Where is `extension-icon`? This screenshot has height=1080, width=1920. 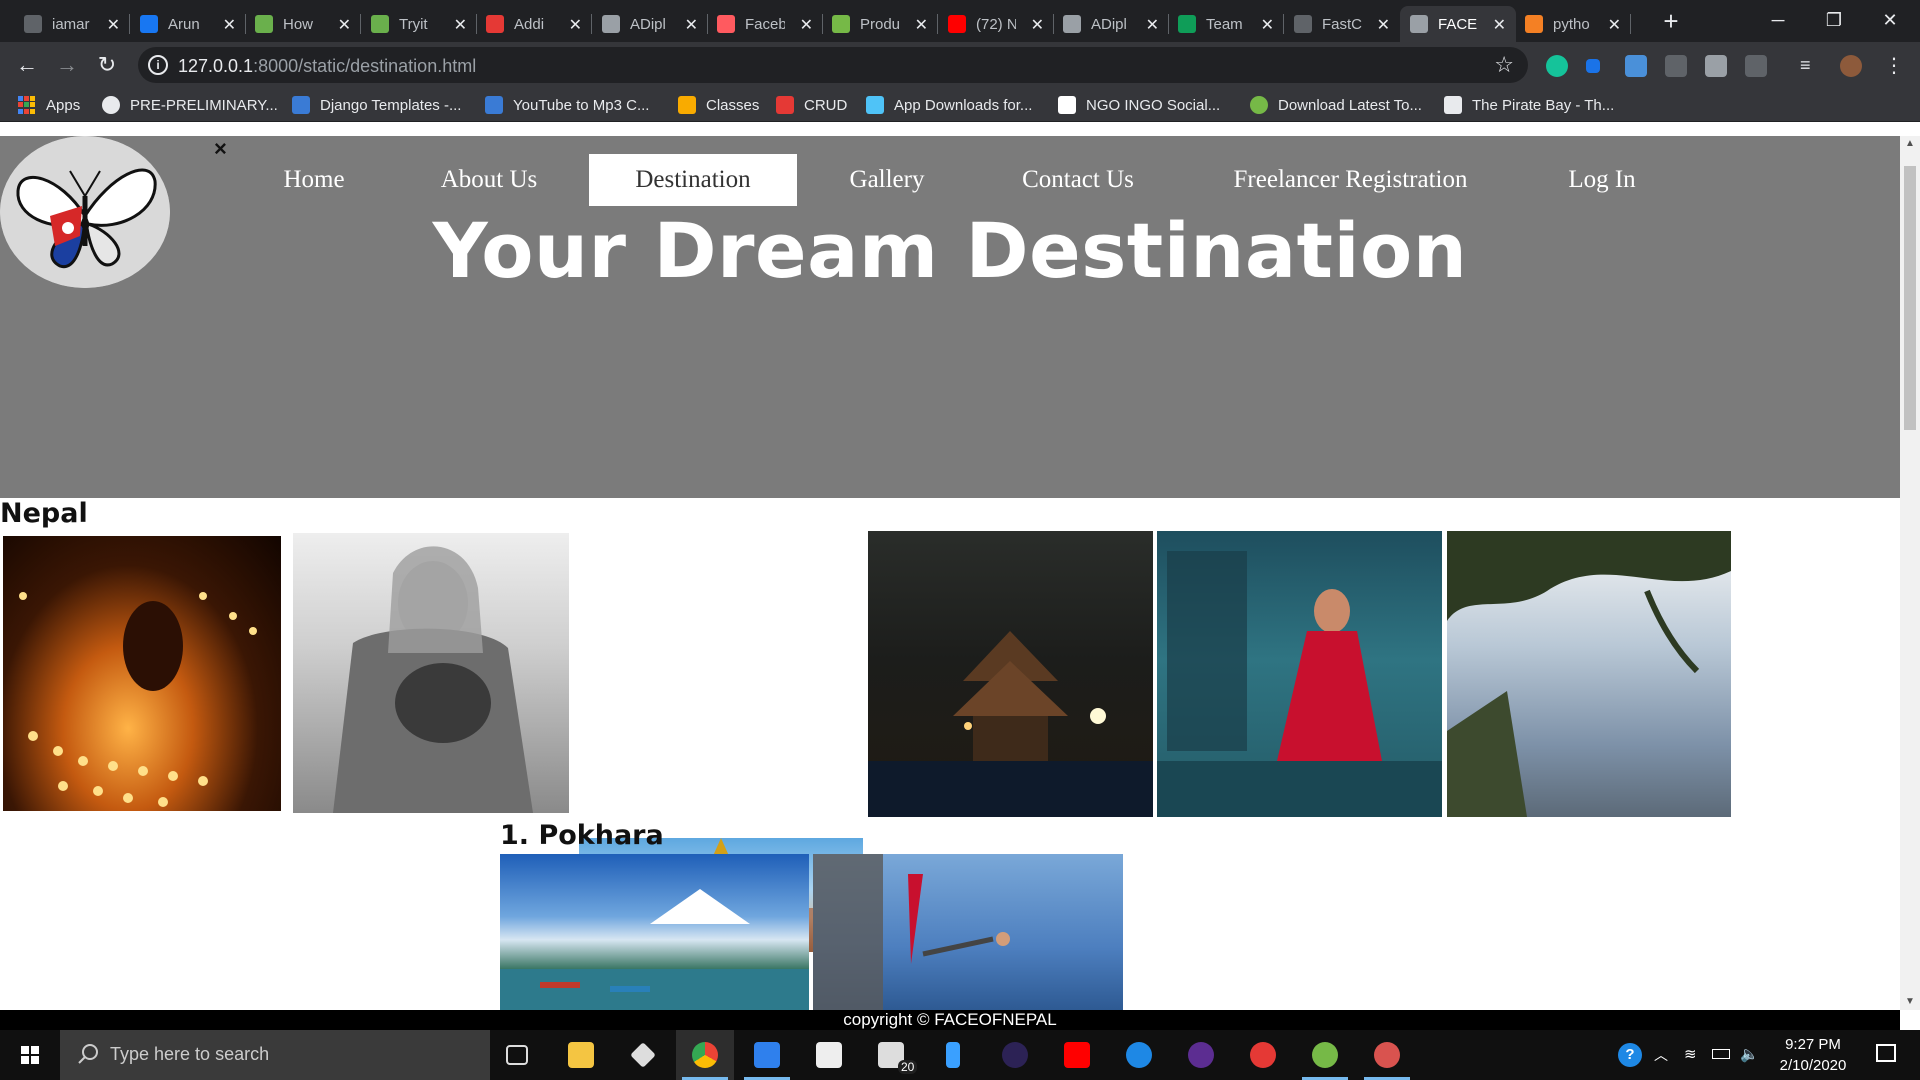
extension-icon is located at coordinates (1676, 66).